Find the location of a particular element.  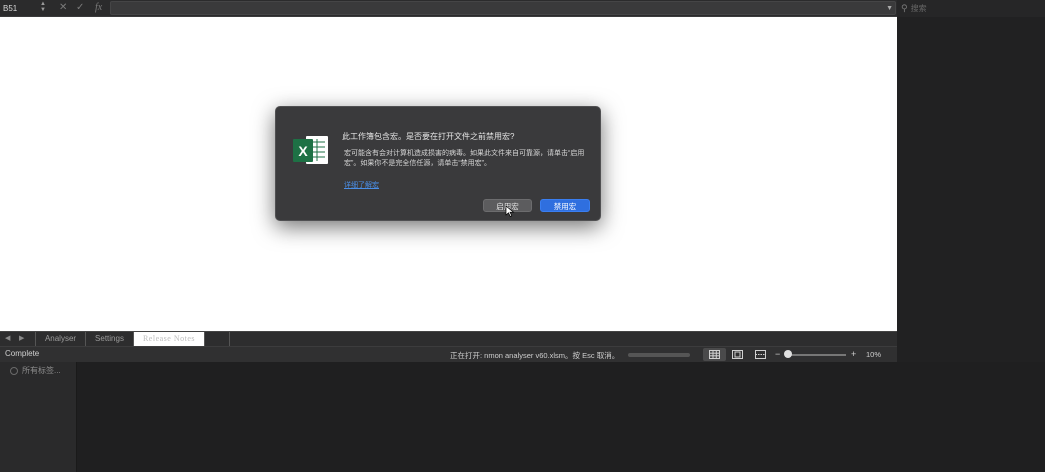

formula-bar: B51 ▲ ▼ ✕ ✓ fx ▼ is located at coordinates (448, 8).